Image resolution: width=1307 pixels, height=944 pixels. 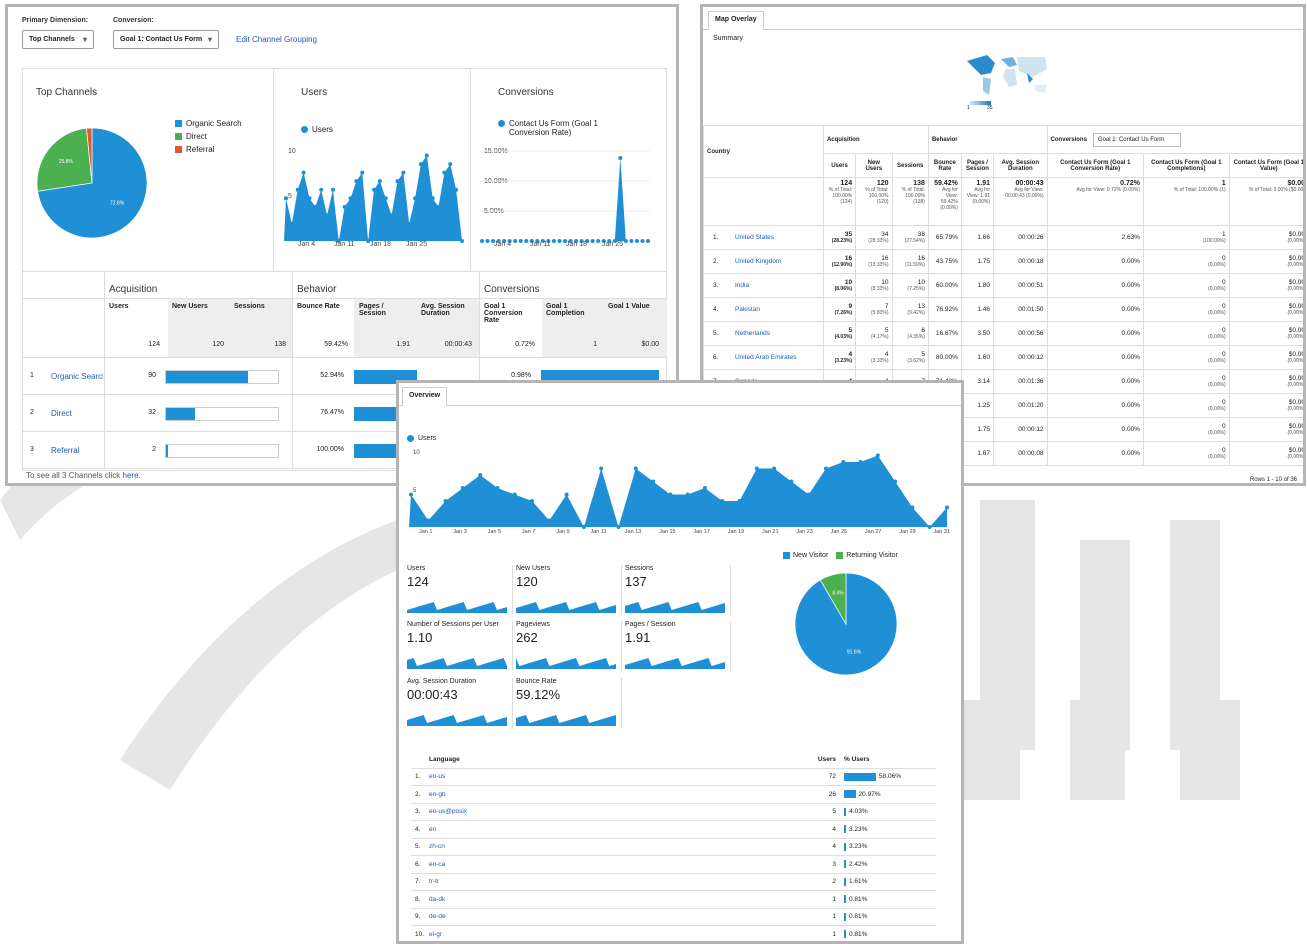 I want to click on map-col-header: Avg. Session Duration, so click(x=1020, y=165).